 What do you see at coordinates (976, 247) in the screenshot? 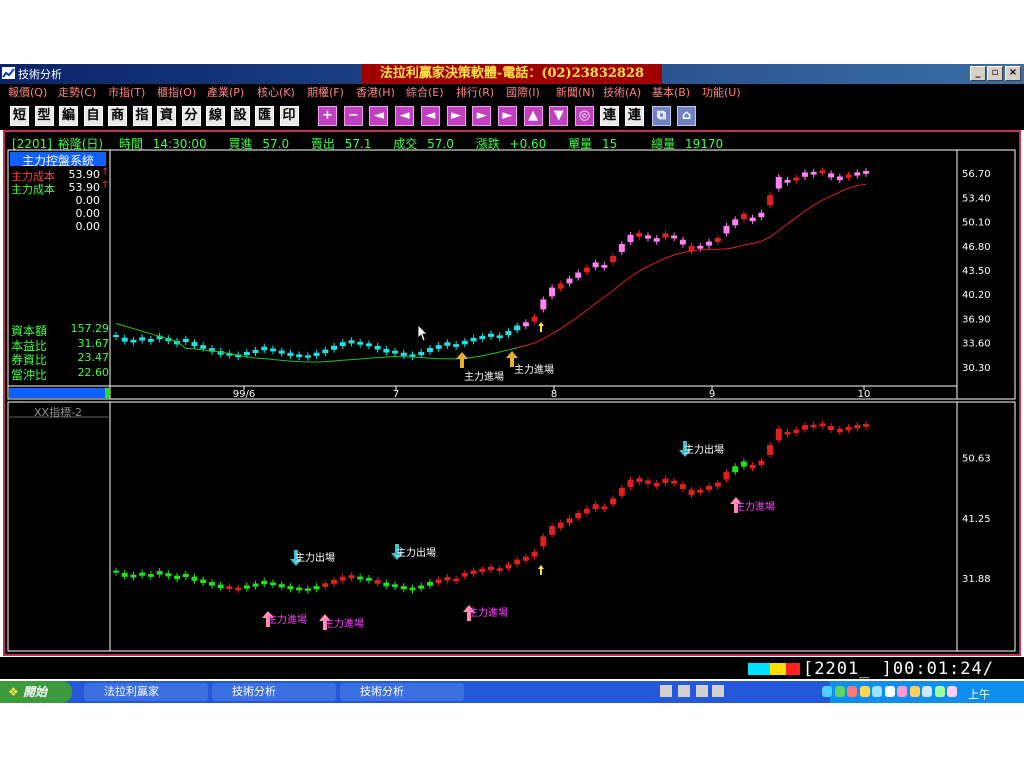
I see `upper-y-tick-3: 46.80` at bounding box center [976, 247].